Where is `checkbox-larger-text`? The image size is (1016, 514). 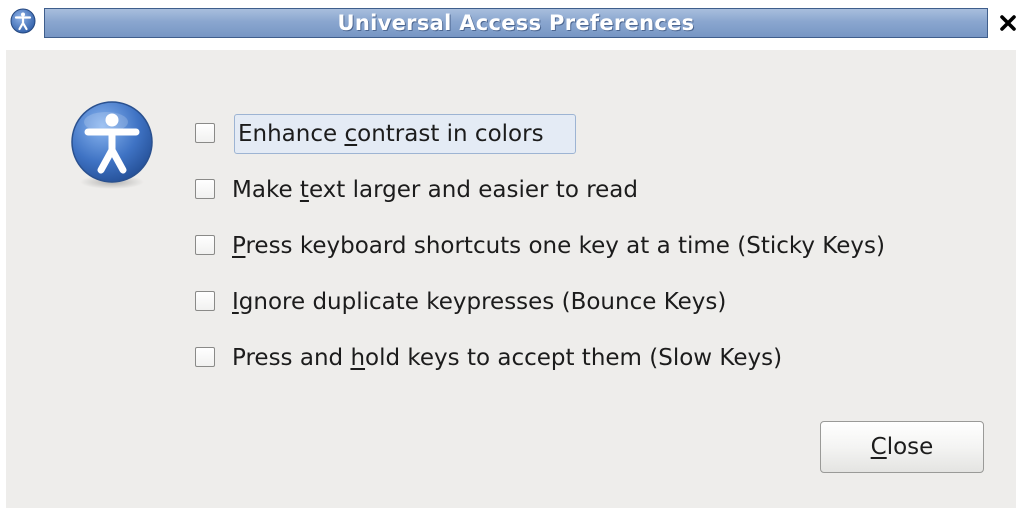
checkbox-larger-text is located at coordinates (205, 189).